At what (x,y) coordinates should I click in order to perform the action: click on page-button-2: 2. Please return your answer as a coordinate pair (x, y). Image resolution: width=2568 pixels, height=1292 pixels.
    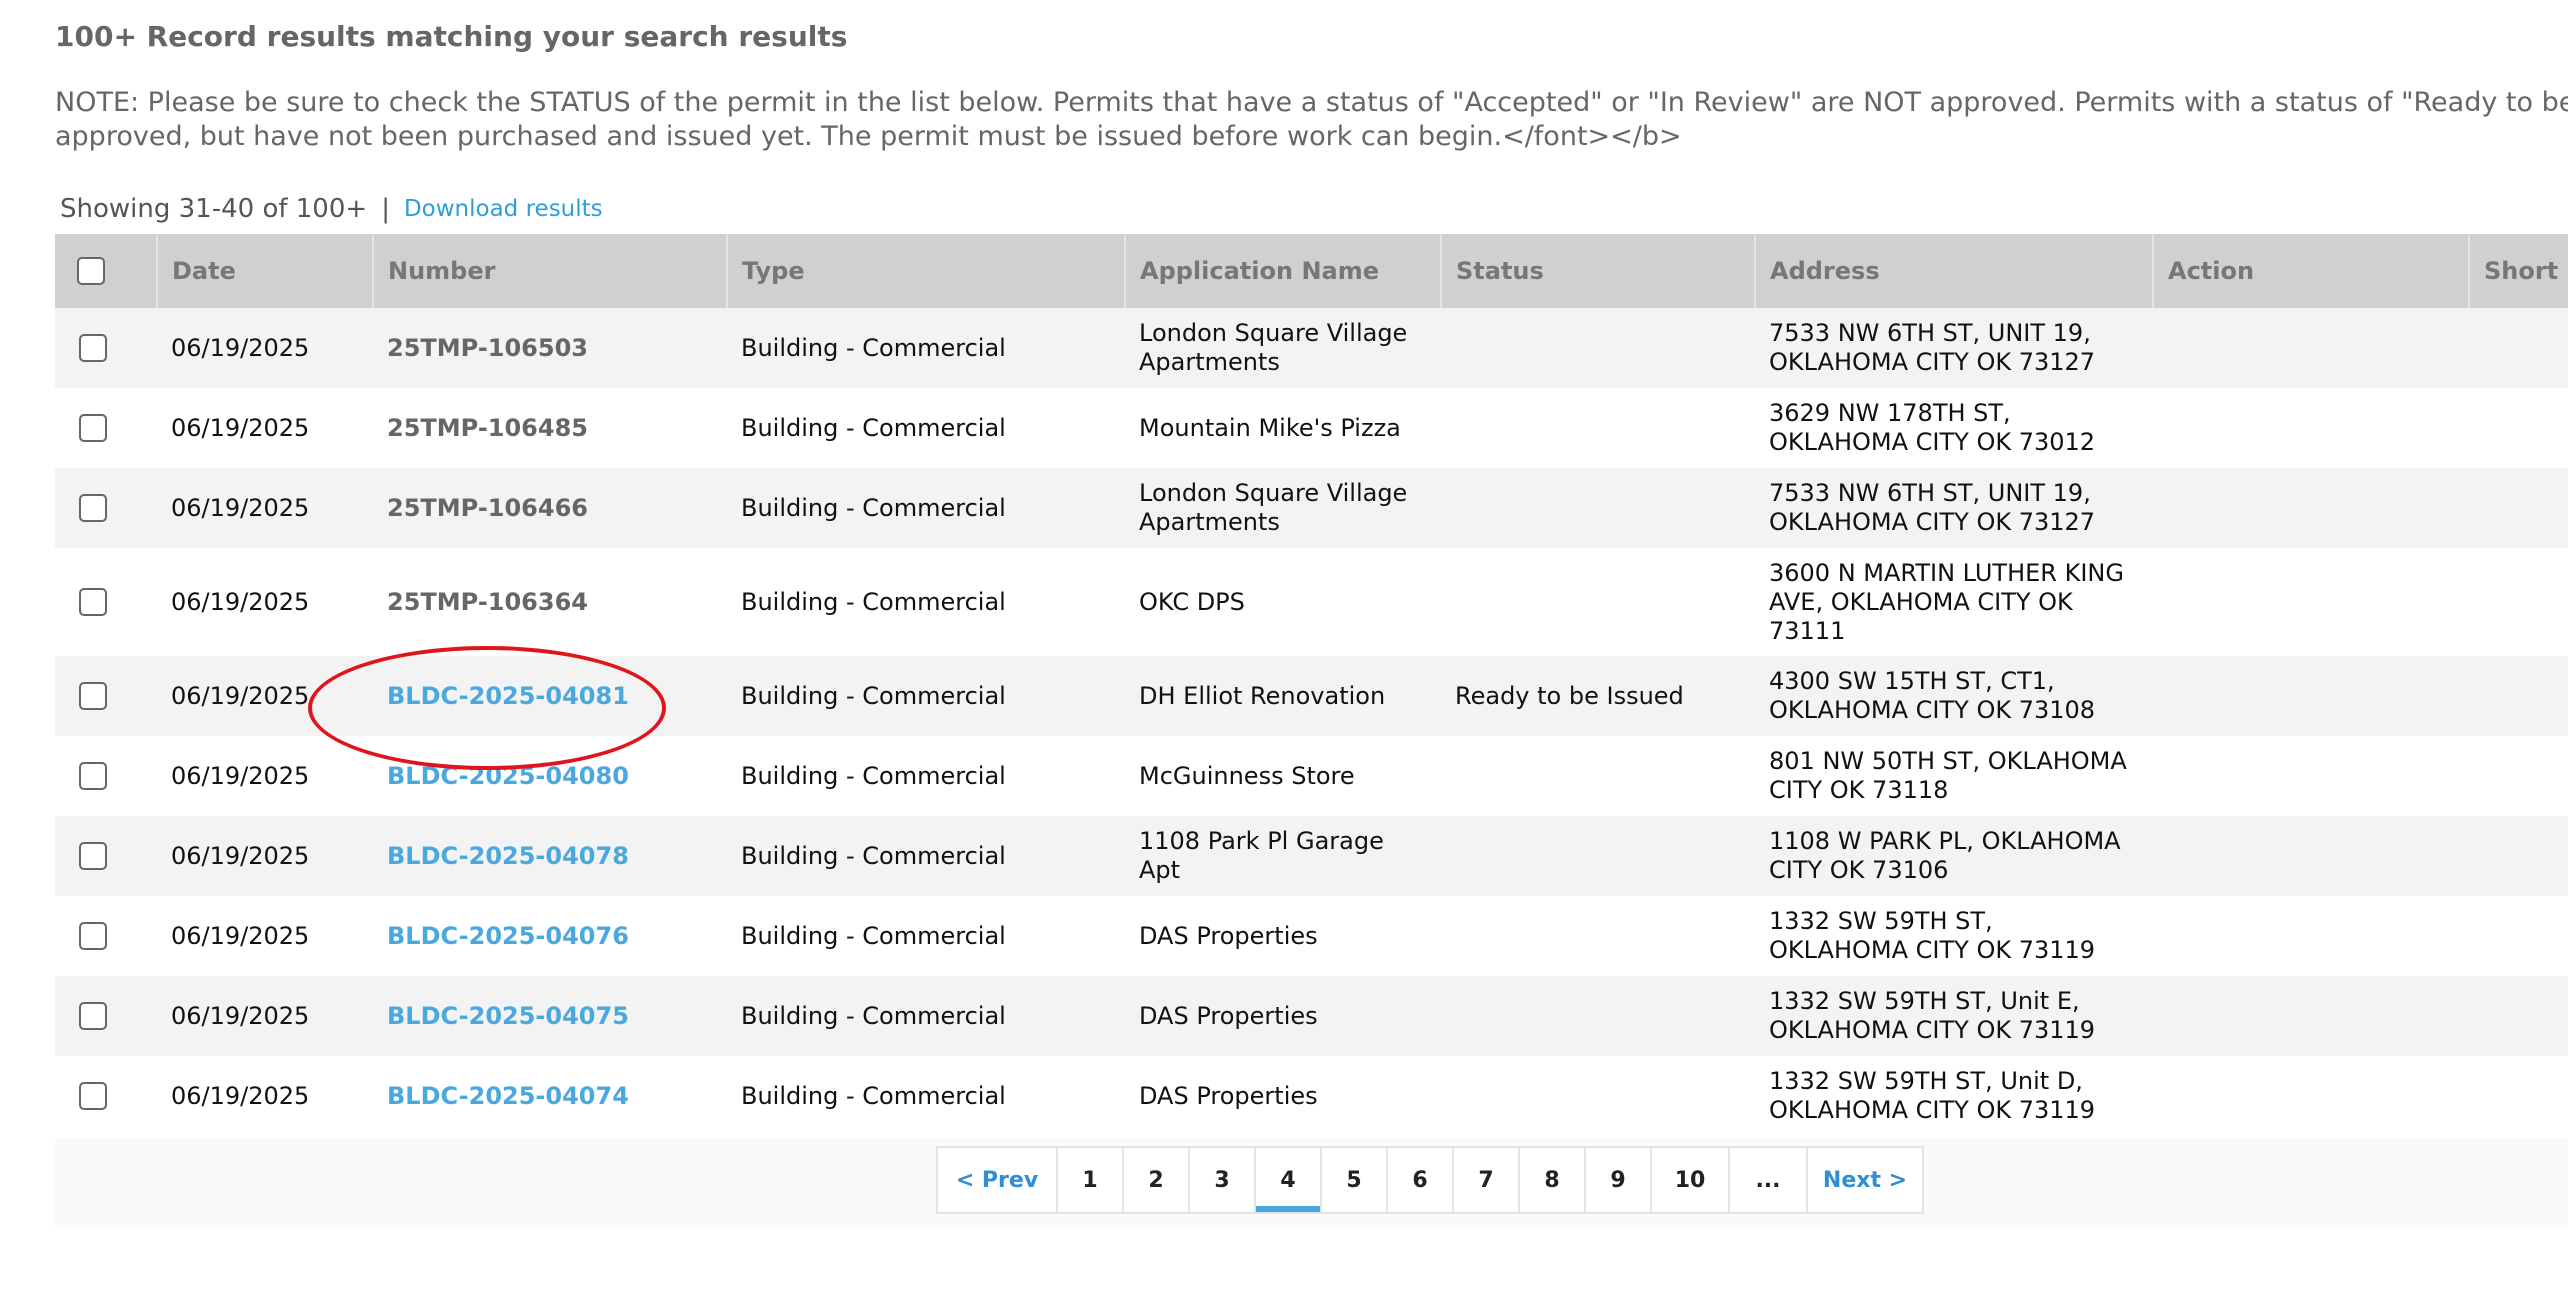
    Looking at the image, I should click on (1155, 1180).